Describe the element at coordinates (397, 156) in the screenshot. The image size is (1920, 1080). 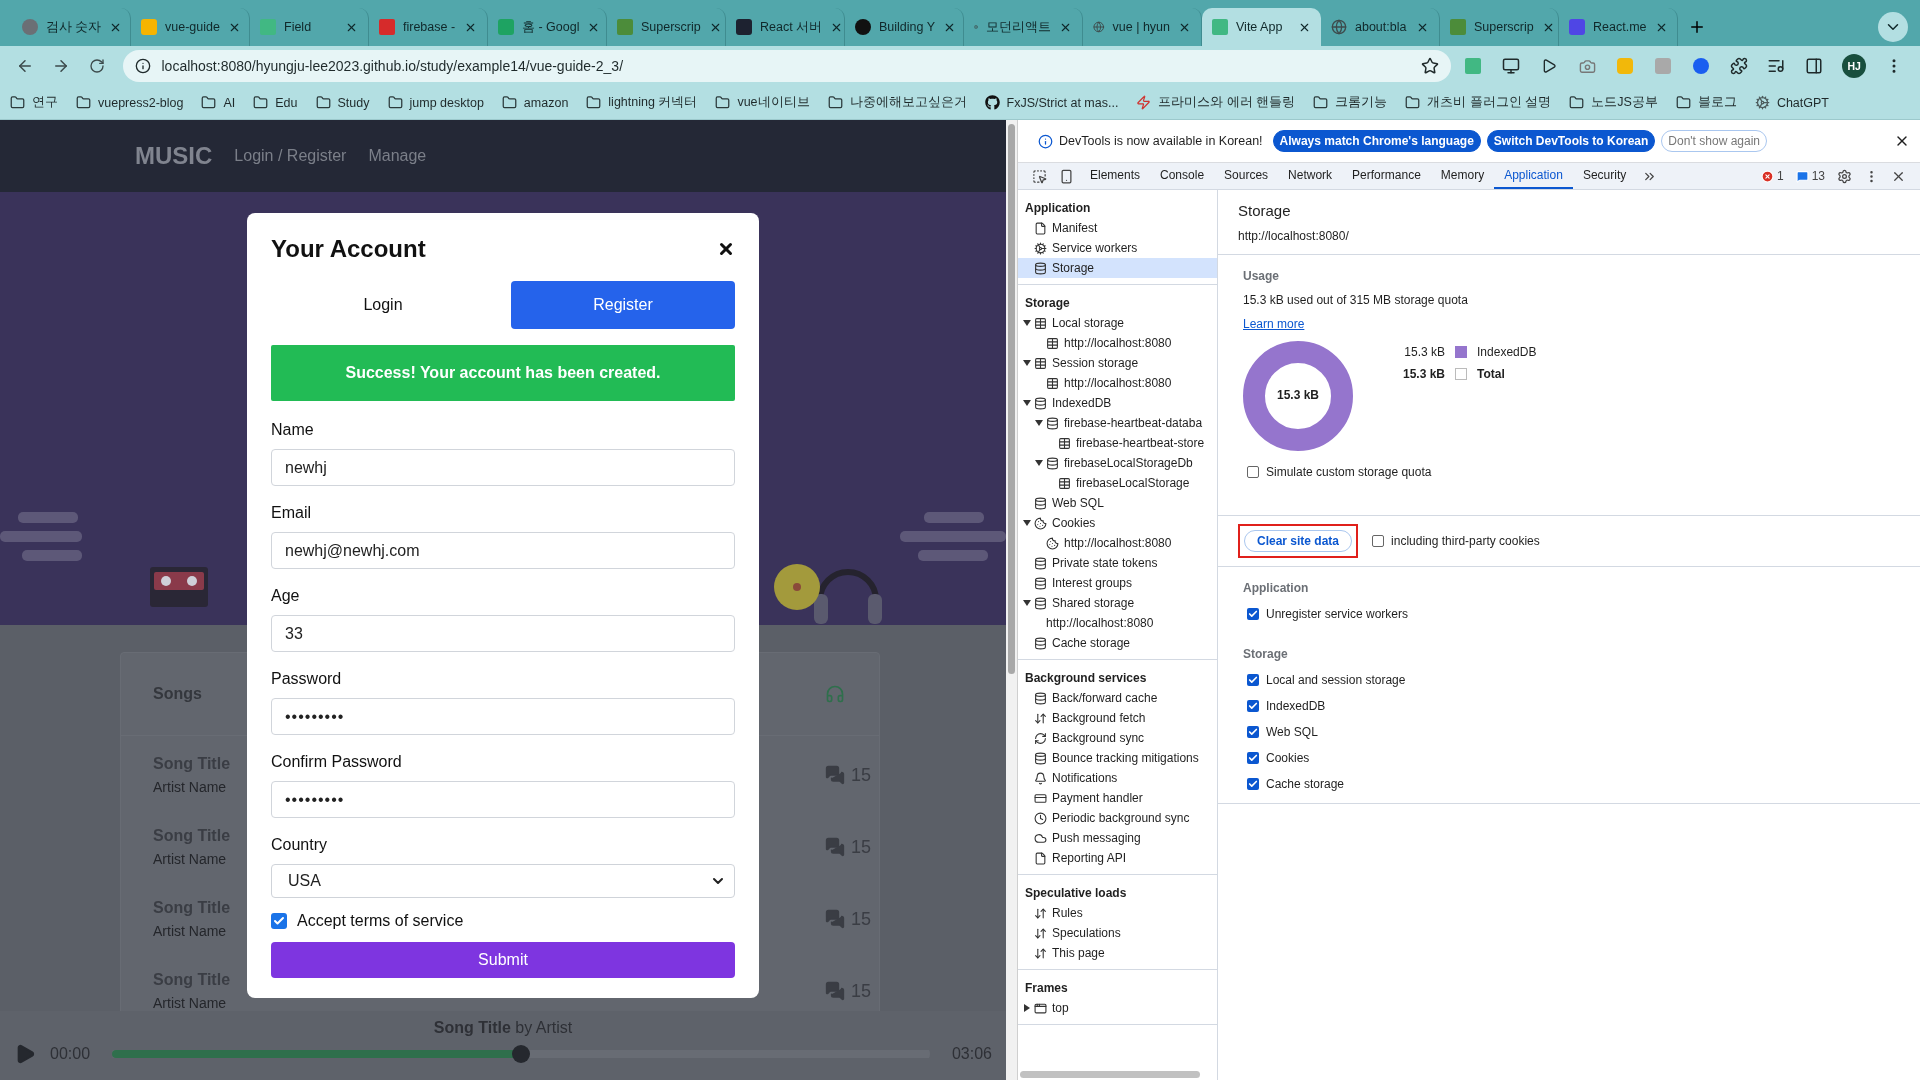
I see `nav-link: Manage` at that location.